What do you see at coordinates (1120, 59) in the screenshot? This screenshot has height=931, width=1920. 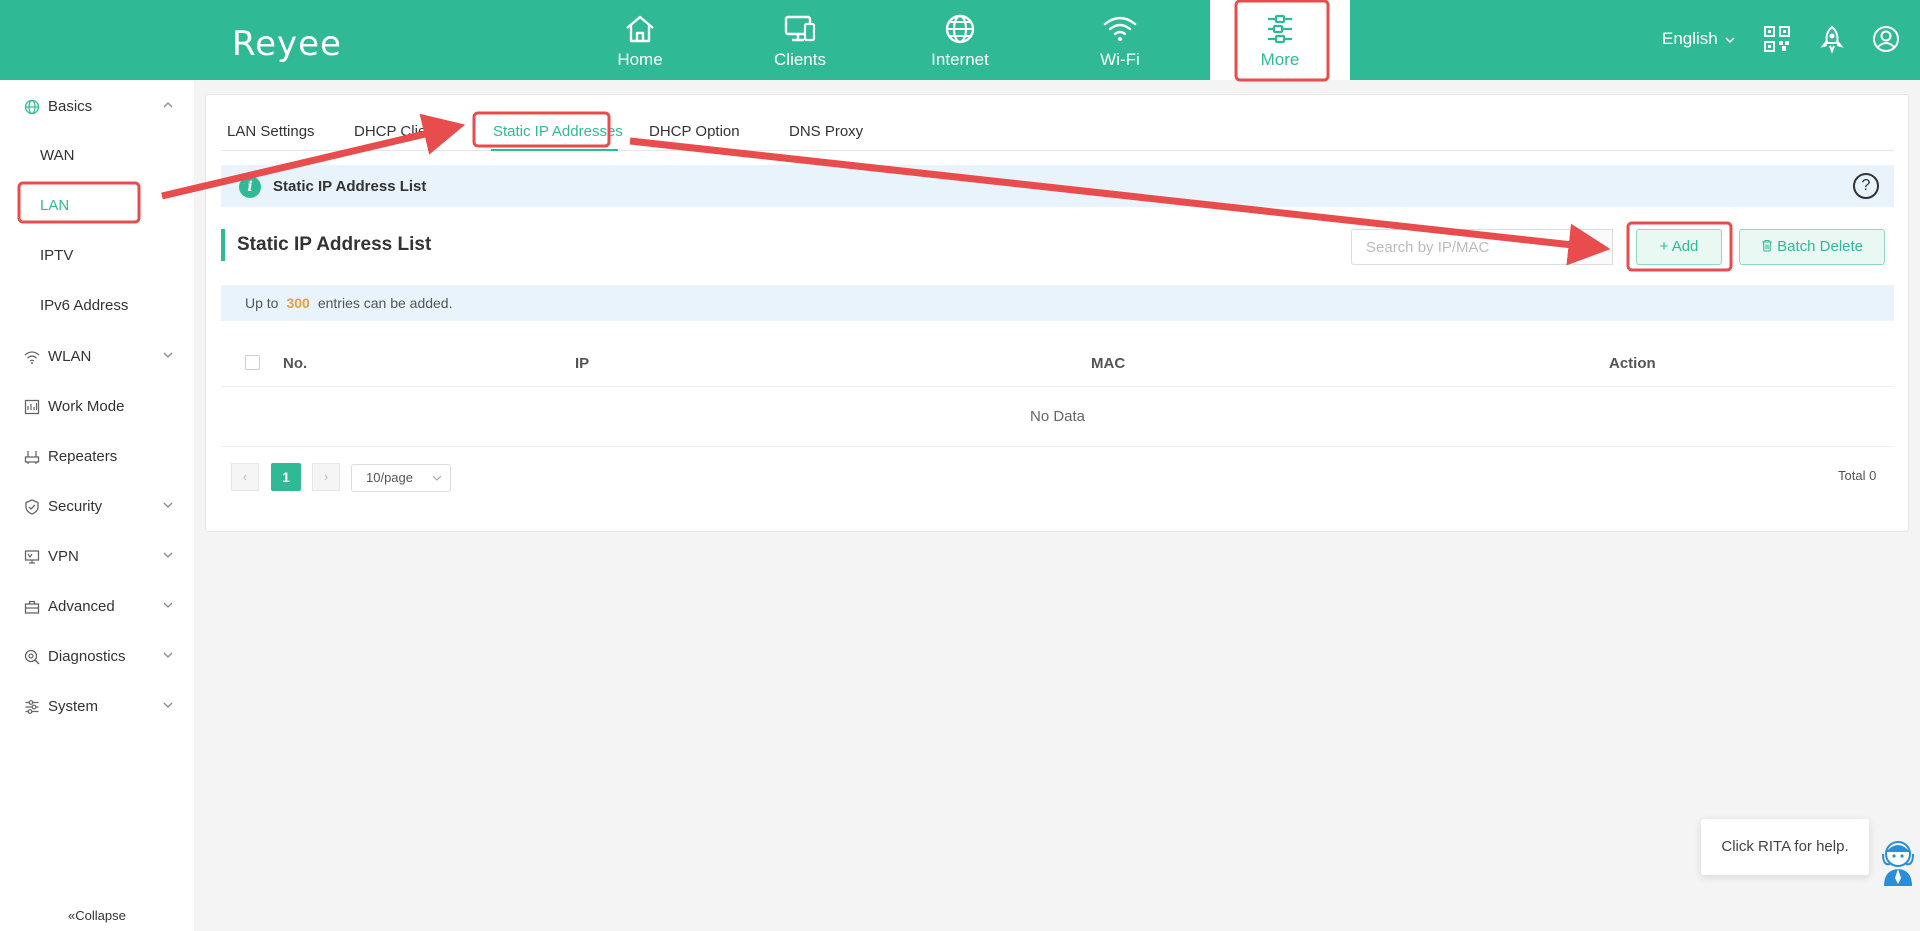 I see `nav-wifi-label: Wi-Fi` at bounding box center [1120, 59].